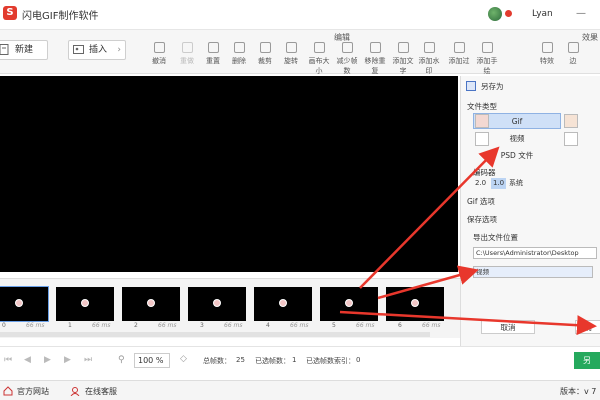  What do you see at coordinates (300, 15) in the screenshot?
I see `title-bar: S 闪电GIF制作软件 Lyan —` at bounding box center [300, 15].